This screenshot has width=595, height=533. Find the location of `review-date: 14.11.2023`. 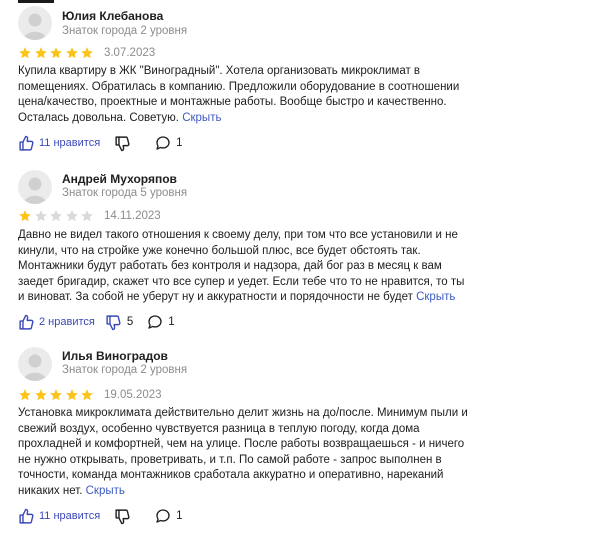

review-date: 14.11.2023 is located at coordinates (132, 216).